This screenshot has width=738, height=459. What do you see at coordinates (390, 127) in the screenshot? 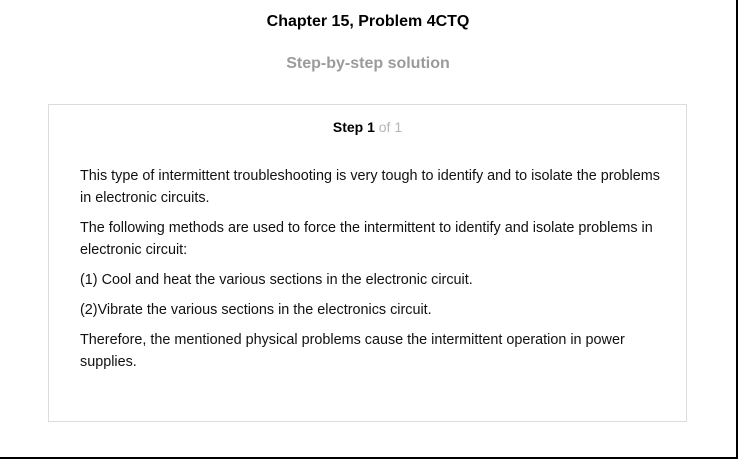
I see `step-total: of 1` at bounding box center [390, 127].